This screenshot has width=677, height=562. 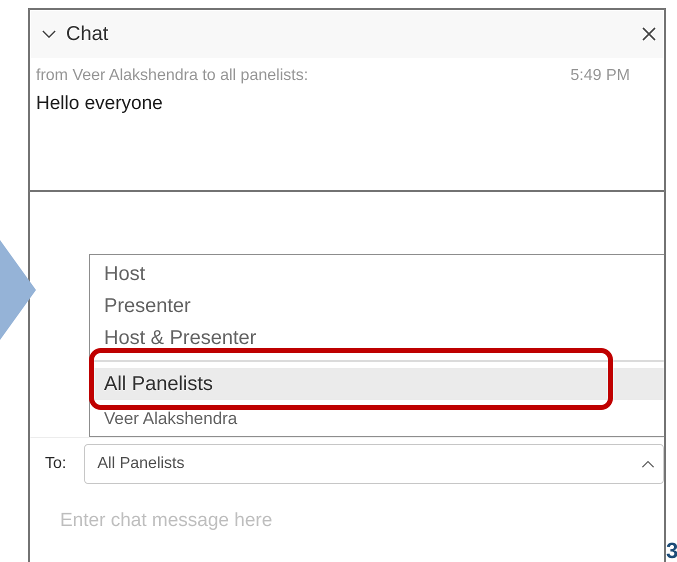 What do you see at coordinates (649, 34) in the screenshot?
I see `close-icon` at bounding box center [649, 34].